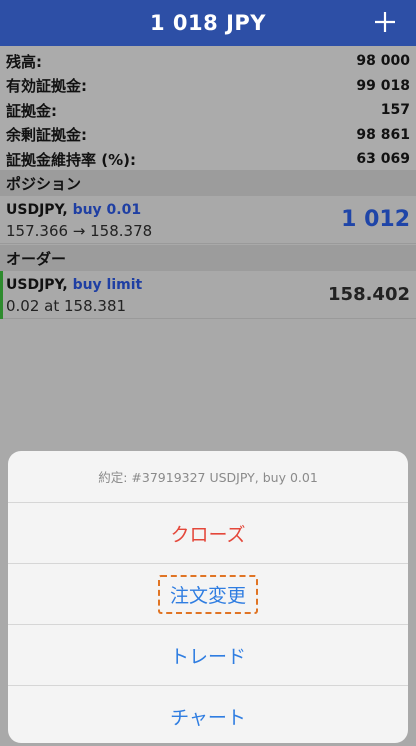 The width and height of the screenshot is (416, 746). I want to click on chart-label: チャート, so click(208, 717).